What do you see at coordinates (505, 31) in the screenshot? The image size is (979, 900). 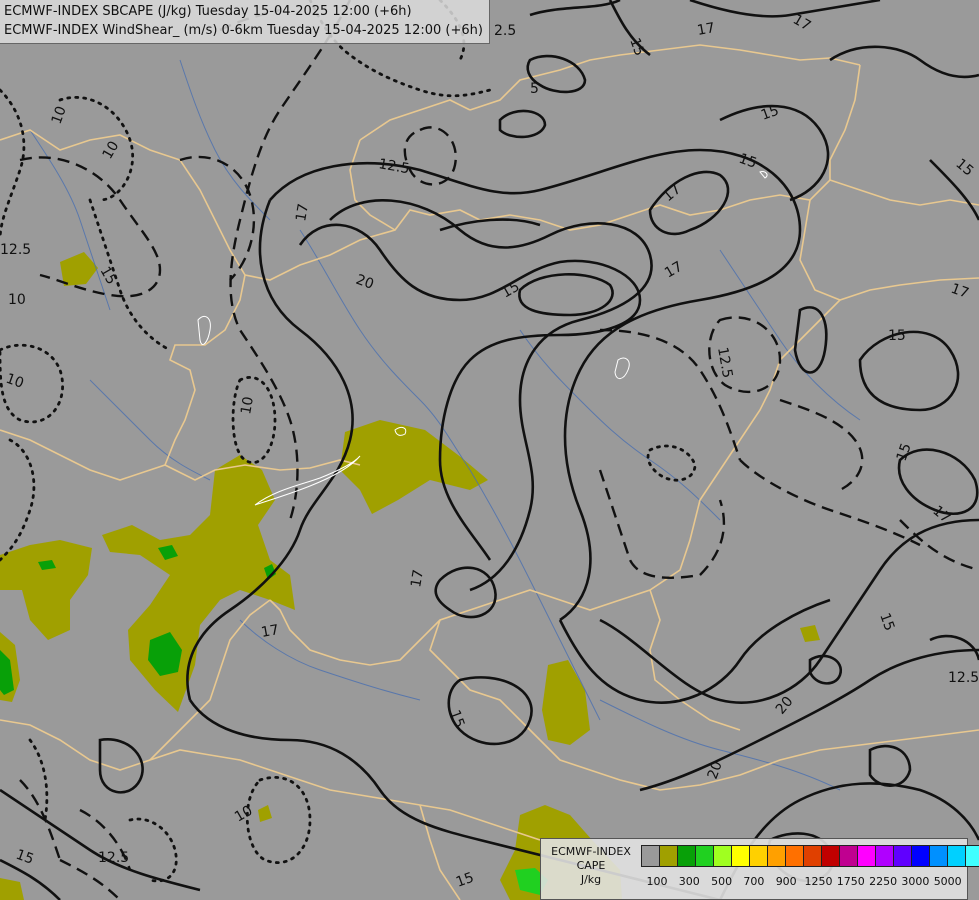 I see `contour-label: 2.5` at bounding box center [505, 31].